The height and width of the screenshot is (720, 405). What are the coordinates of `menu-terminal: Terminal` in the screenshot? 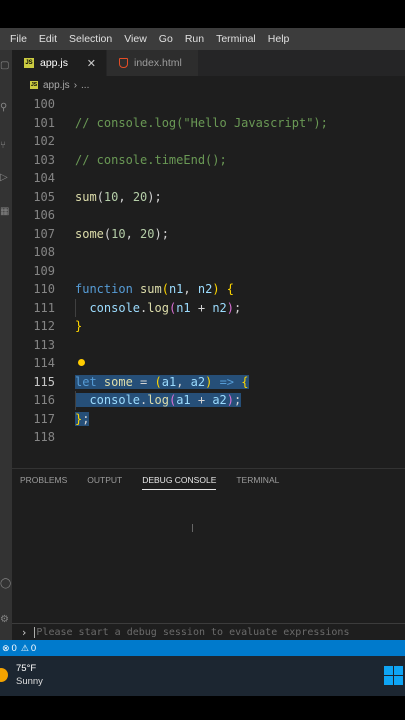 It's located at (236, 39).